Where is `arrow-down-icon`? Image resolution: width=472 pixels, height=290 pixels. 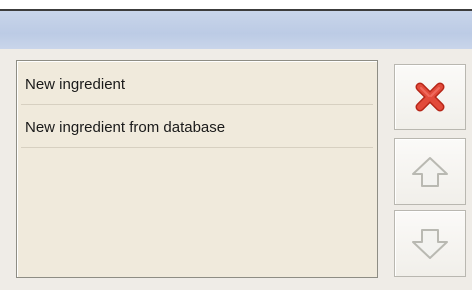 arrow-down-icon is located at coordinates (430, 243).